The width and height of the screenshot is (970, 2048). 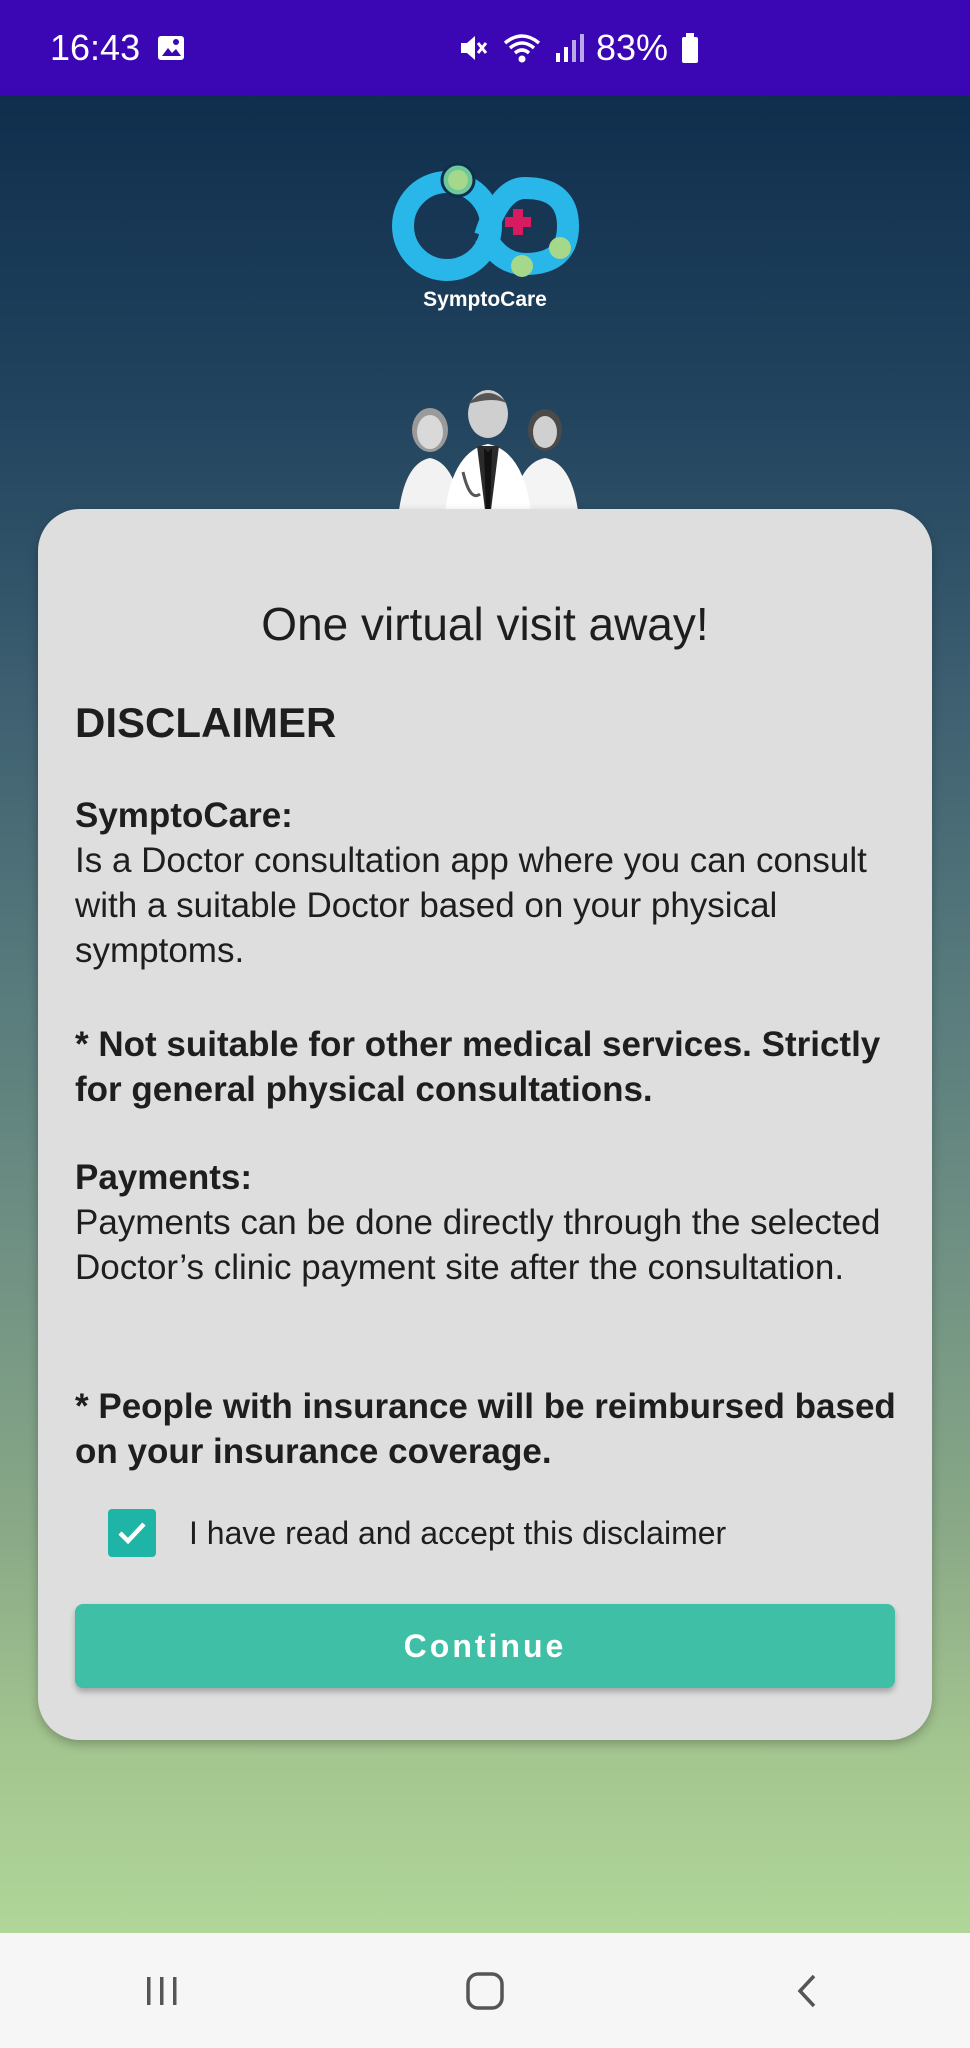 What do you see at coordinates (457, 1533) in the screenshot?
I see `accept-checkbox-label: I have read and accept this disclaimer` at bounding box center [457, 1533].